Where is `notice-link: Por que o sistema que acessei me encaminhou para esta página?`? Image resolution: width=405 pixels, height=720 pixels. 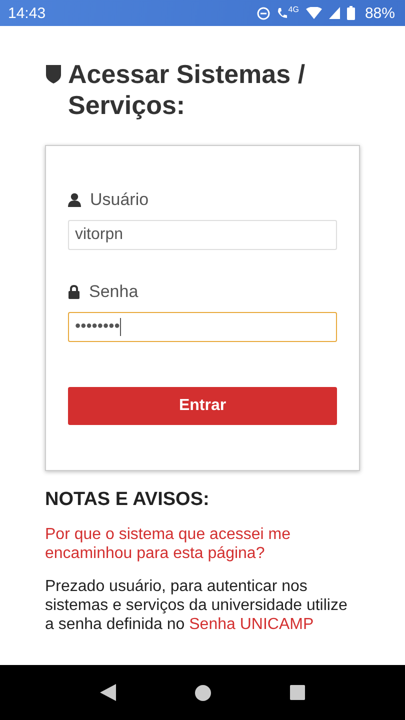 notice-link: Por que o sistema que acessei me encaminhou para esta página? is located at coordinates (197, 544).